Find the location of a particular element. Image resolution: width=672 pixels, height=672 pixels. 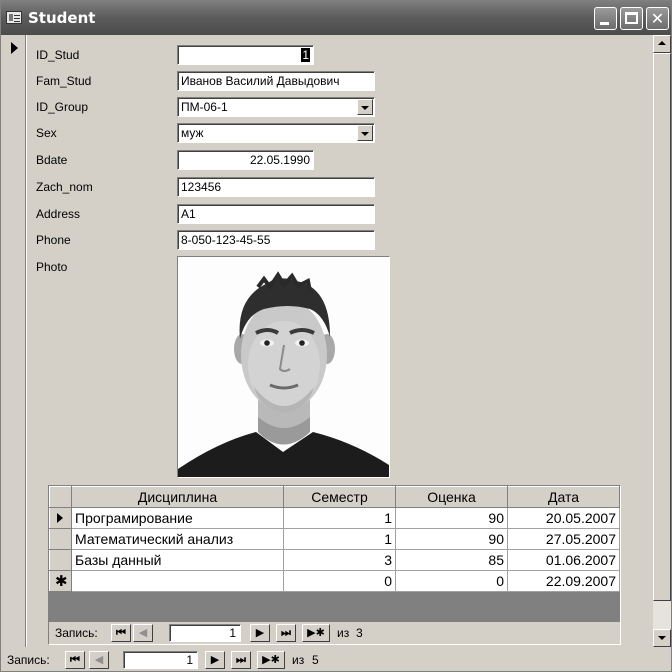

new-record-row: ✱ 0 0 22.09.2007 is located at coordinates (334, 581).